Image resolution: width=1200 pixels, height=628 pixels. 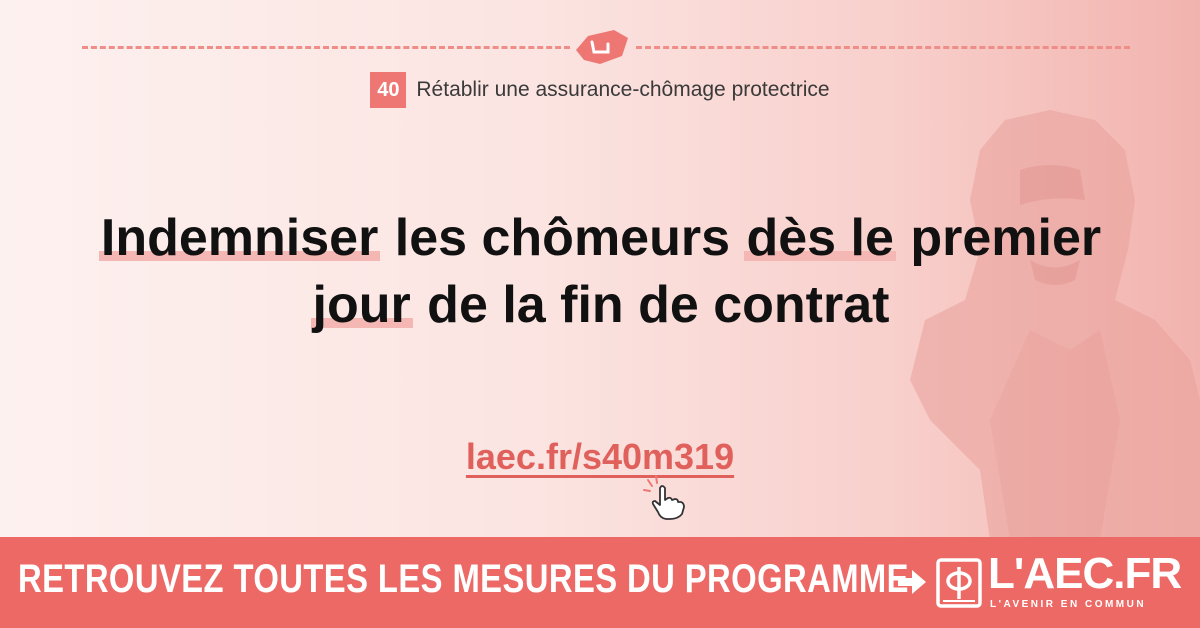 I want to click on measure-link: laec.fr/s40m319, so click(x=600, y=456).